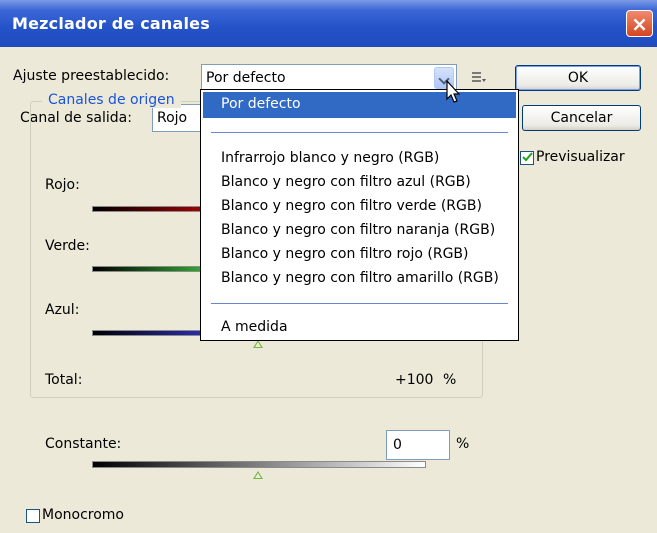 The height and width of the screenshot is (533, 657). What do you see at coordinates (111, 100) in the screenshot?
I see `source-channels-legend: Canales de origen` at bounding box center [111, 100].